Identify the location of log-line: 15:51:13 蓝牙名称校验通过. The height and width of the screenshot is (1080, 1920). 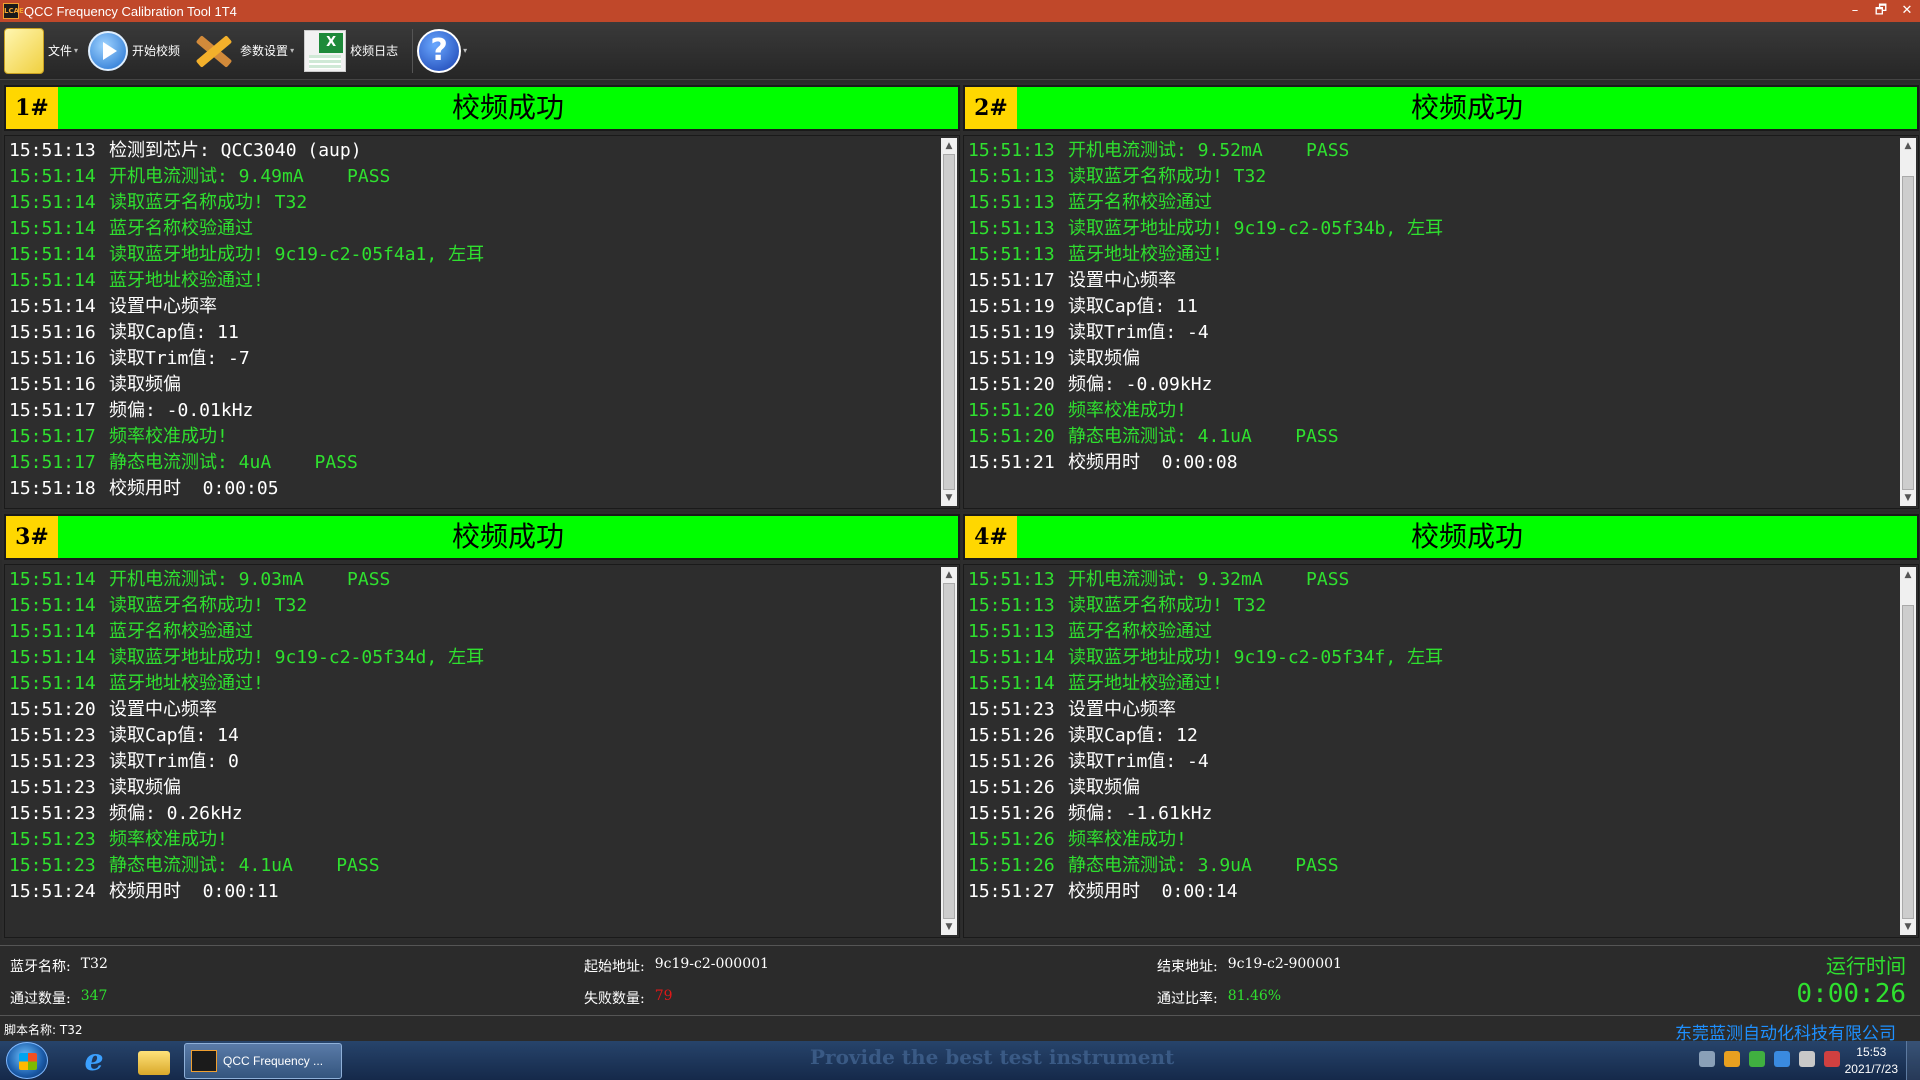
(1443, 632).